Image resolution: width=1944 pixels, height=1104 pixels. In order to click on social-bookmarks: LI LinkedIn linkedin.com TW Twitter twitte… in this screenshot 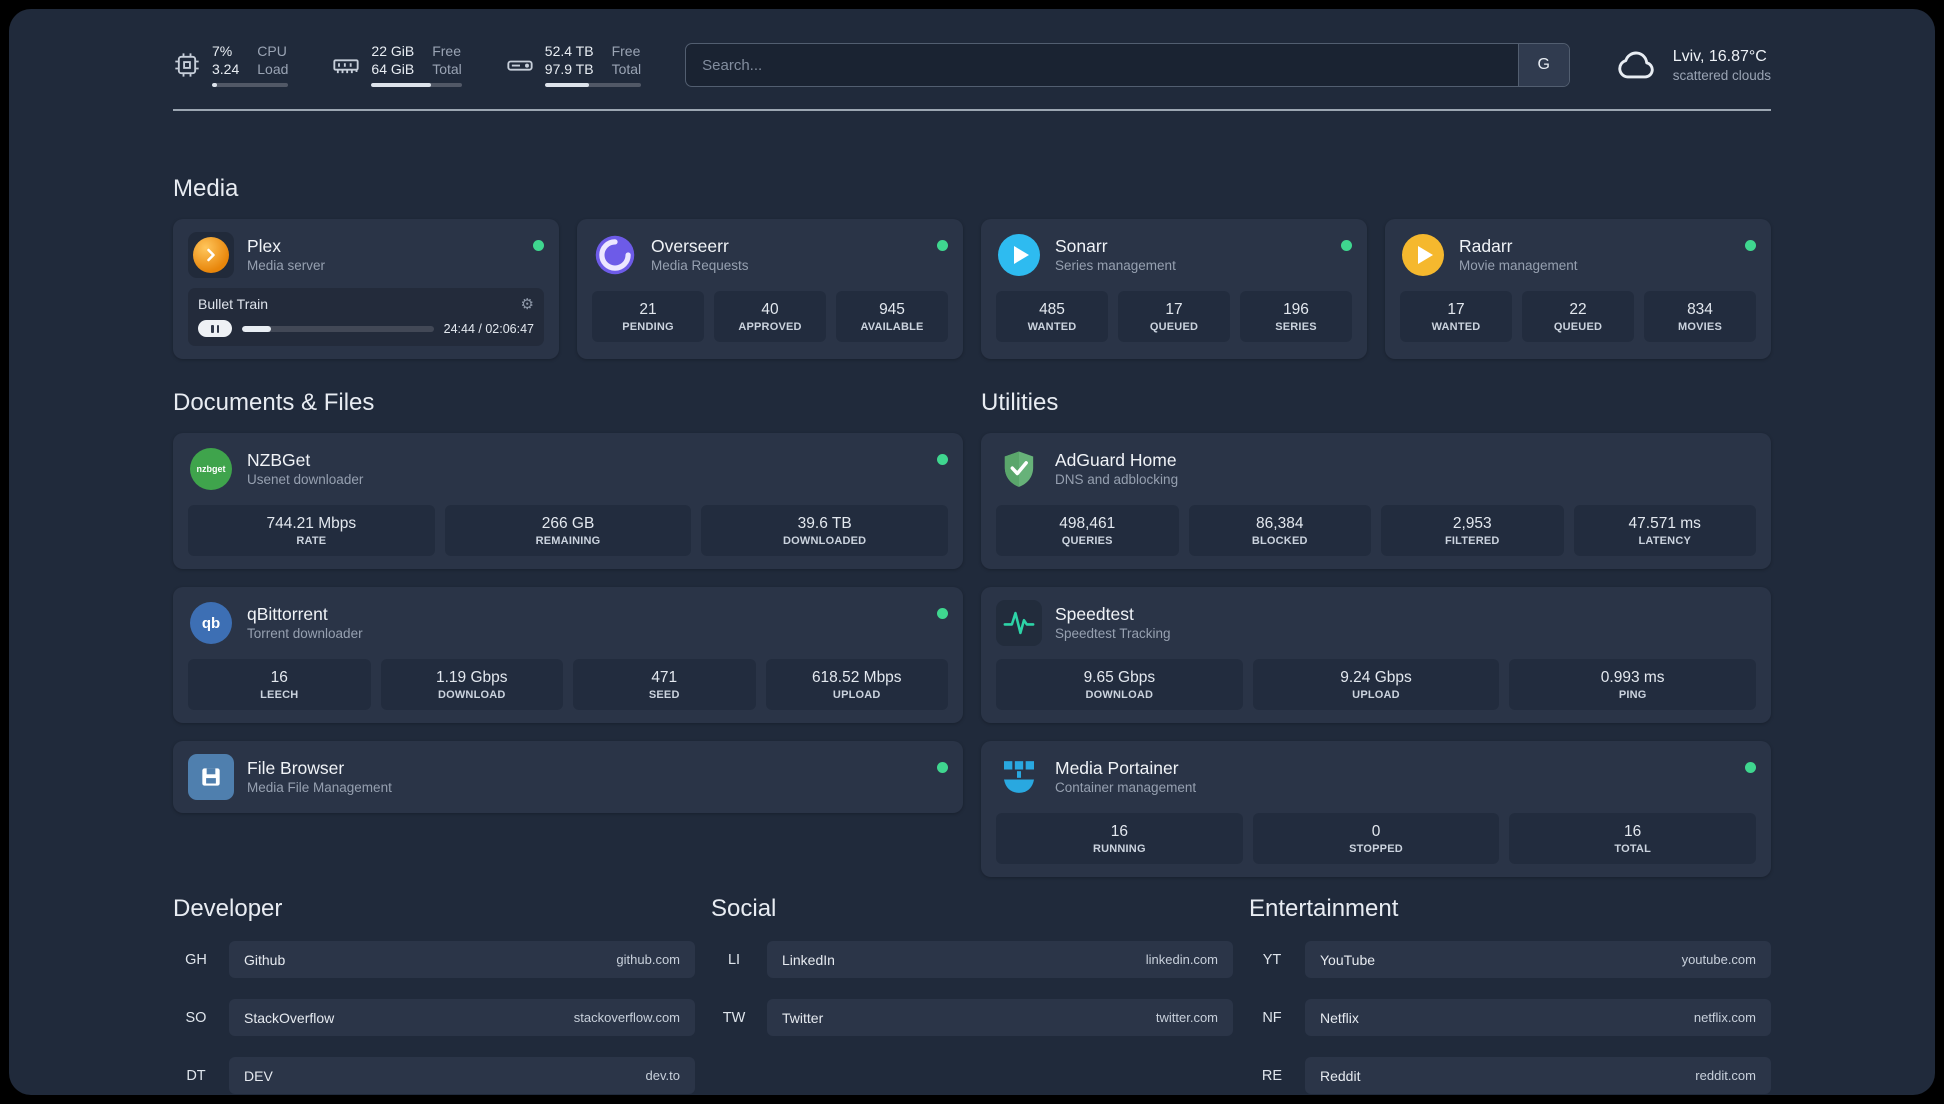, I will do `click(972, 1018)`.